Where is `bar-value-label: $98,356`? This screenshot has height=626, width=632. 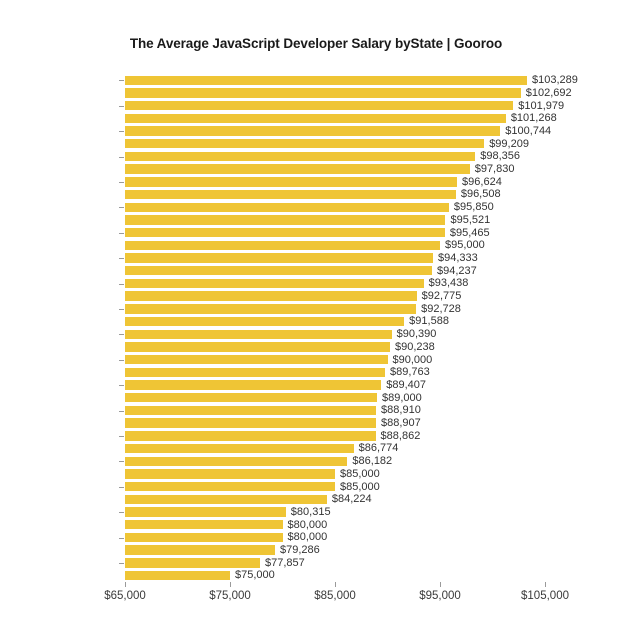
bar-value-label: $98,356 is located at coordinates (500, 156).